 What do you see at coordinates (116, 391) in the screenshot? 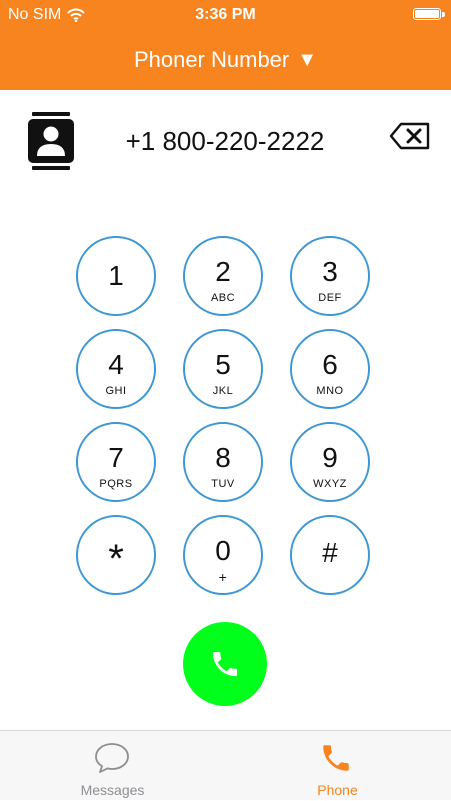
I see `key-letters: GHI` at bounding box center [116, 391].